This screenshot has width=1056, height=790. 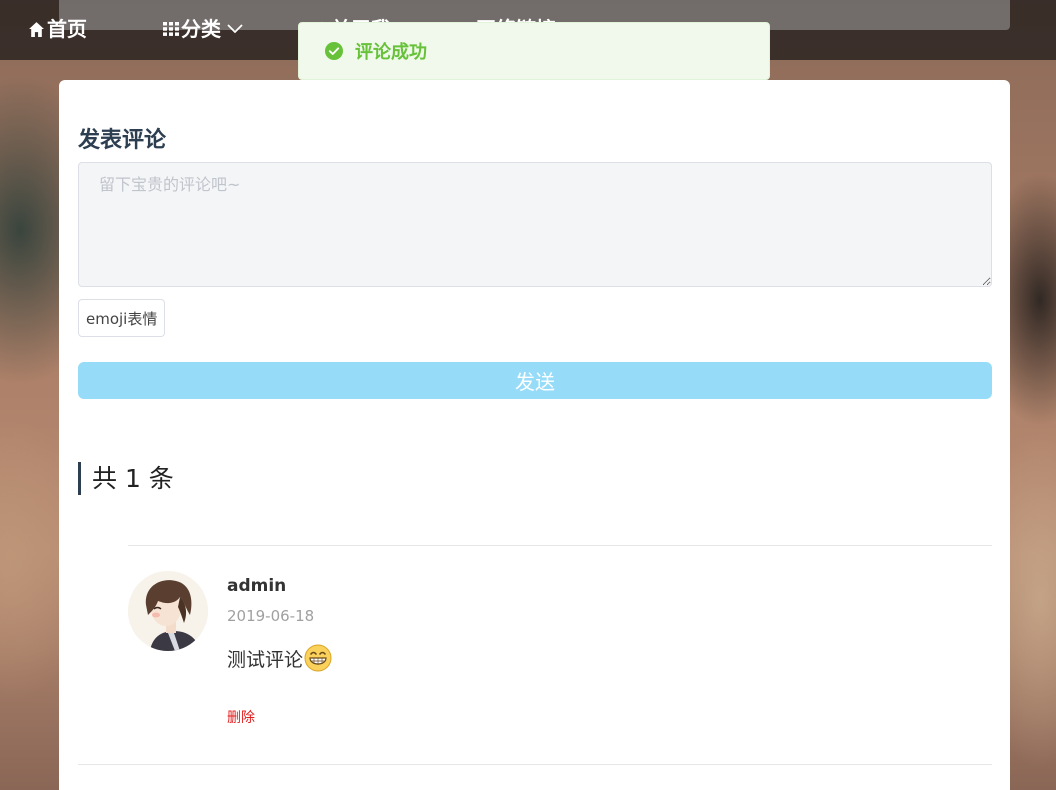 I want to click on comment-input, so click(x=535, y=224).